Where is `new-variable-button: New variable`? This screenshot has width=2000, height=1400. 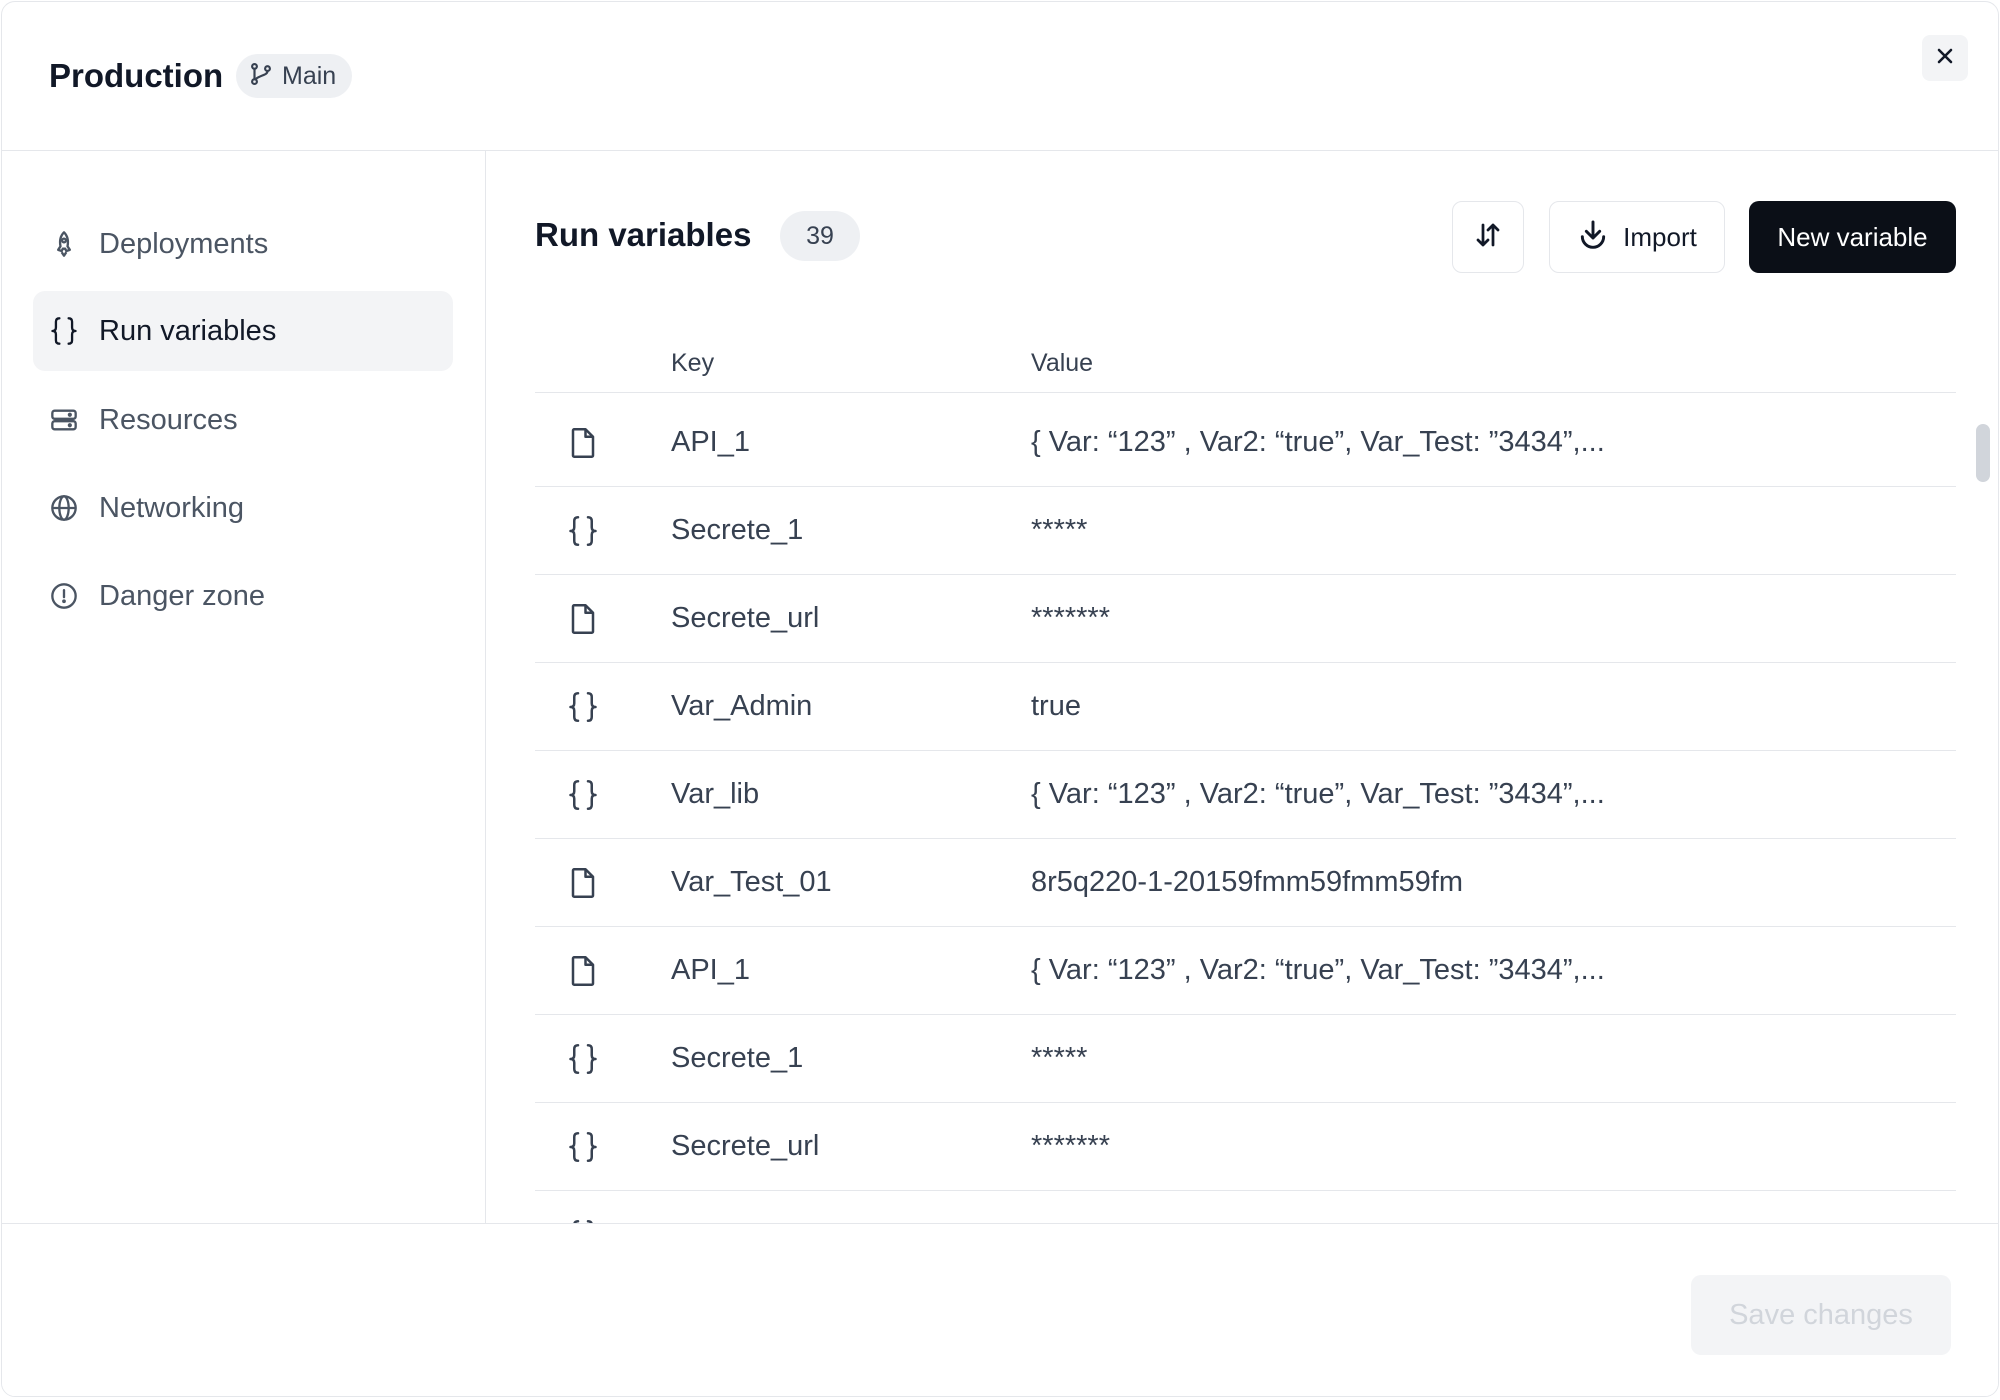
new-variable-button: New variable is located at coordinates (1852, 237).